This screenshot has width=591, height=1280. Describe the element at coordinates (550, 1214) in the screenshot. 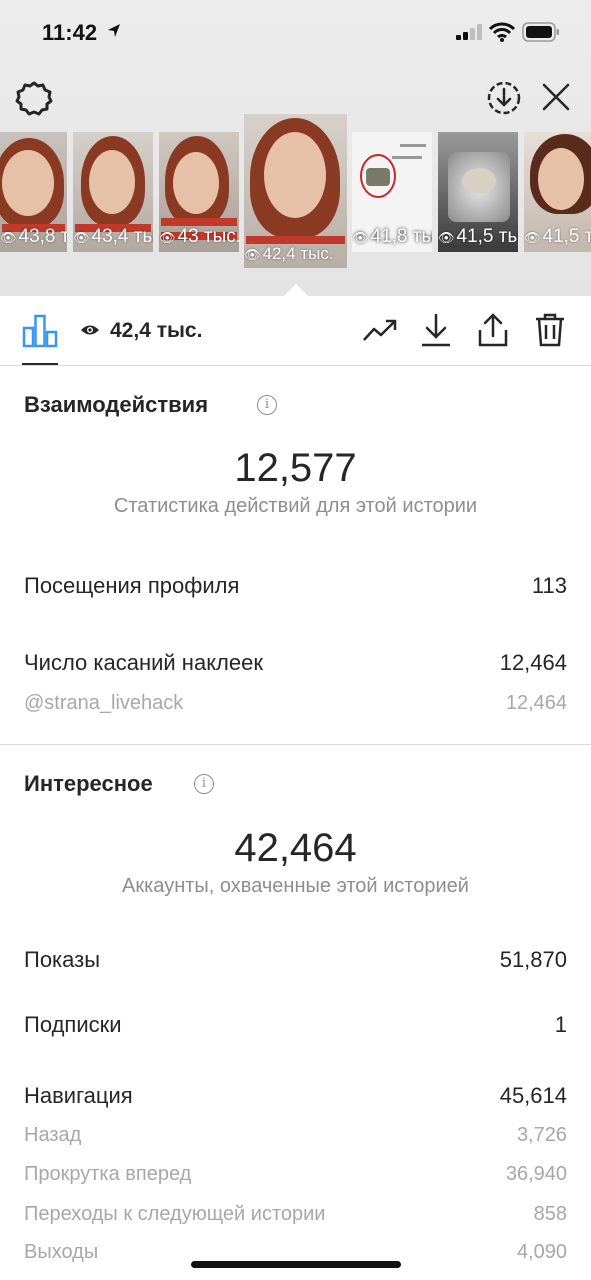

I see `next-story-value: 858` at that location.